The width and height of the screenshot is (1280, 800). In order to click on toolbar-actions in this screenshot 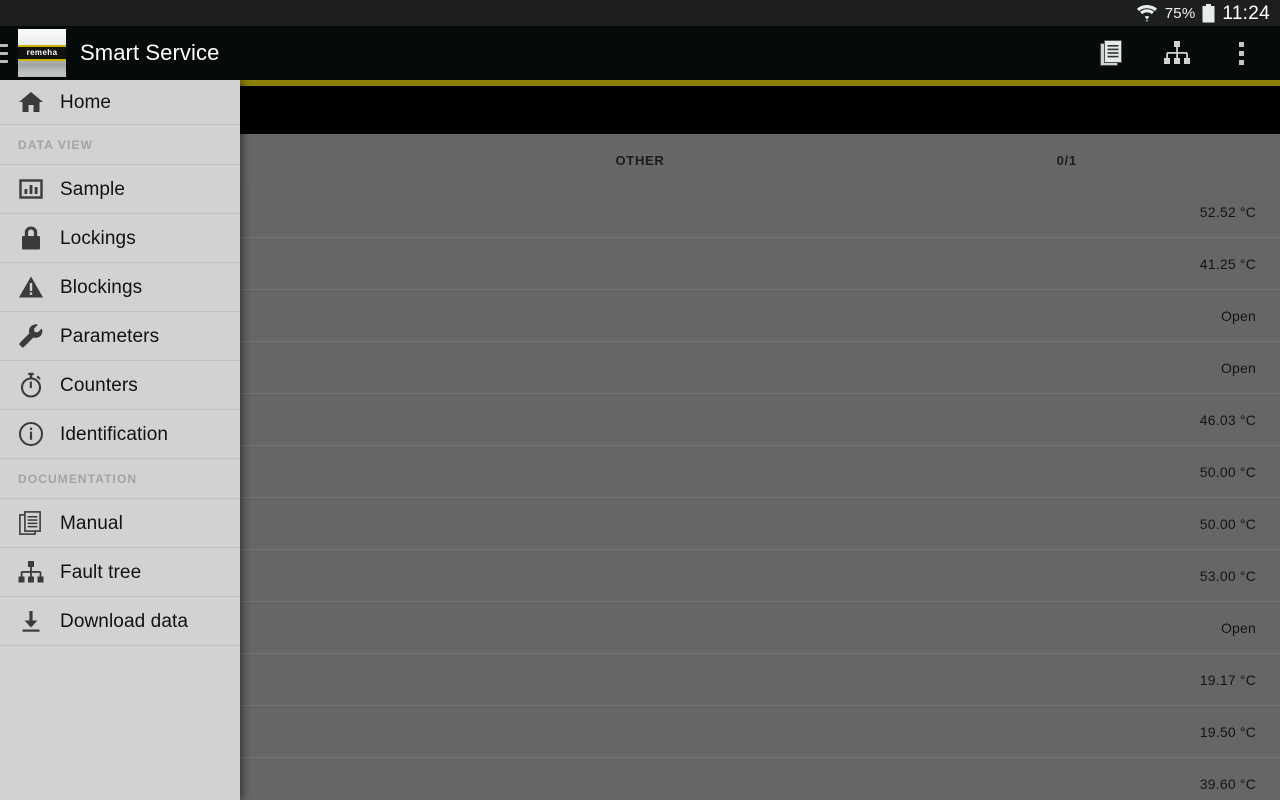, I will do `click(1177, 53)`.